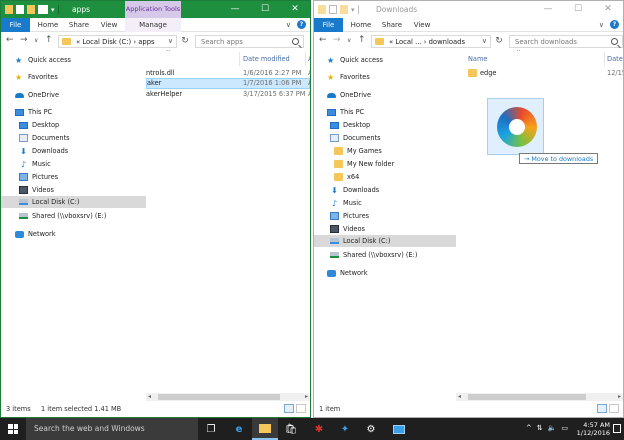  I want to click on table-row: akerHelper 3/17/2015 6:37 PM A, so click(228, 94).